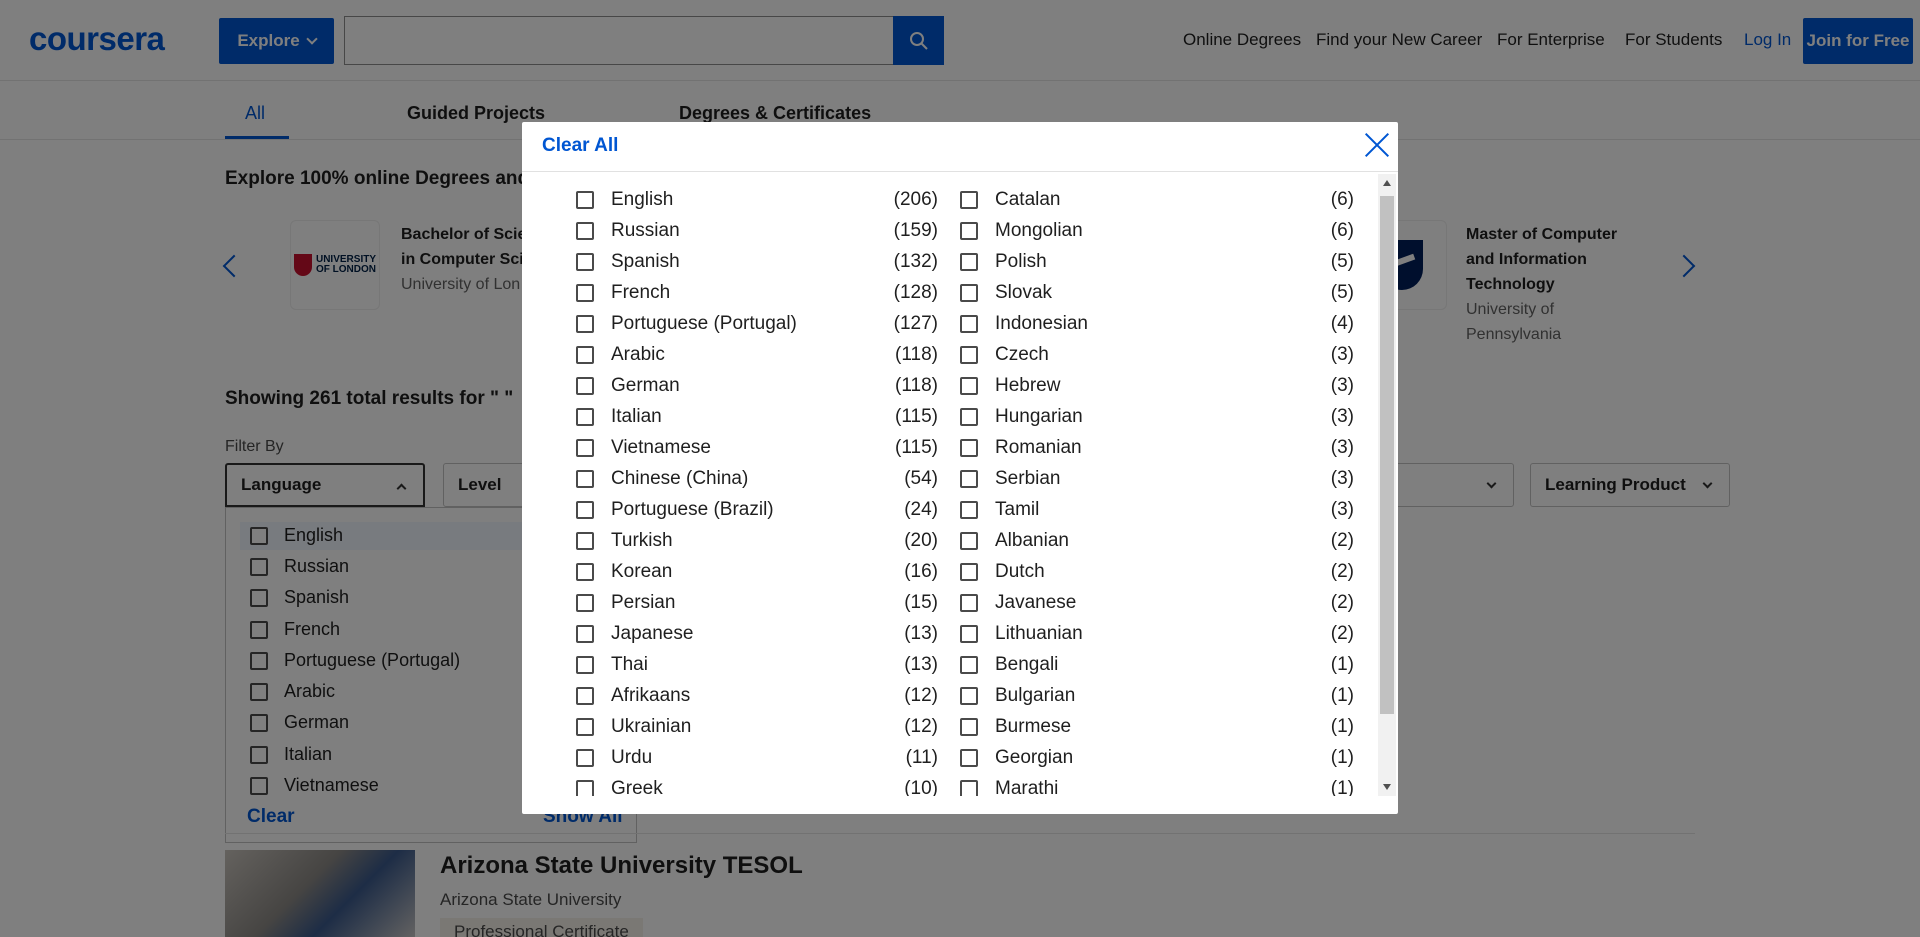 This screenshot has height=937, width=1920. I want to click on language-option: Dutch (2), so click(1157, 571).